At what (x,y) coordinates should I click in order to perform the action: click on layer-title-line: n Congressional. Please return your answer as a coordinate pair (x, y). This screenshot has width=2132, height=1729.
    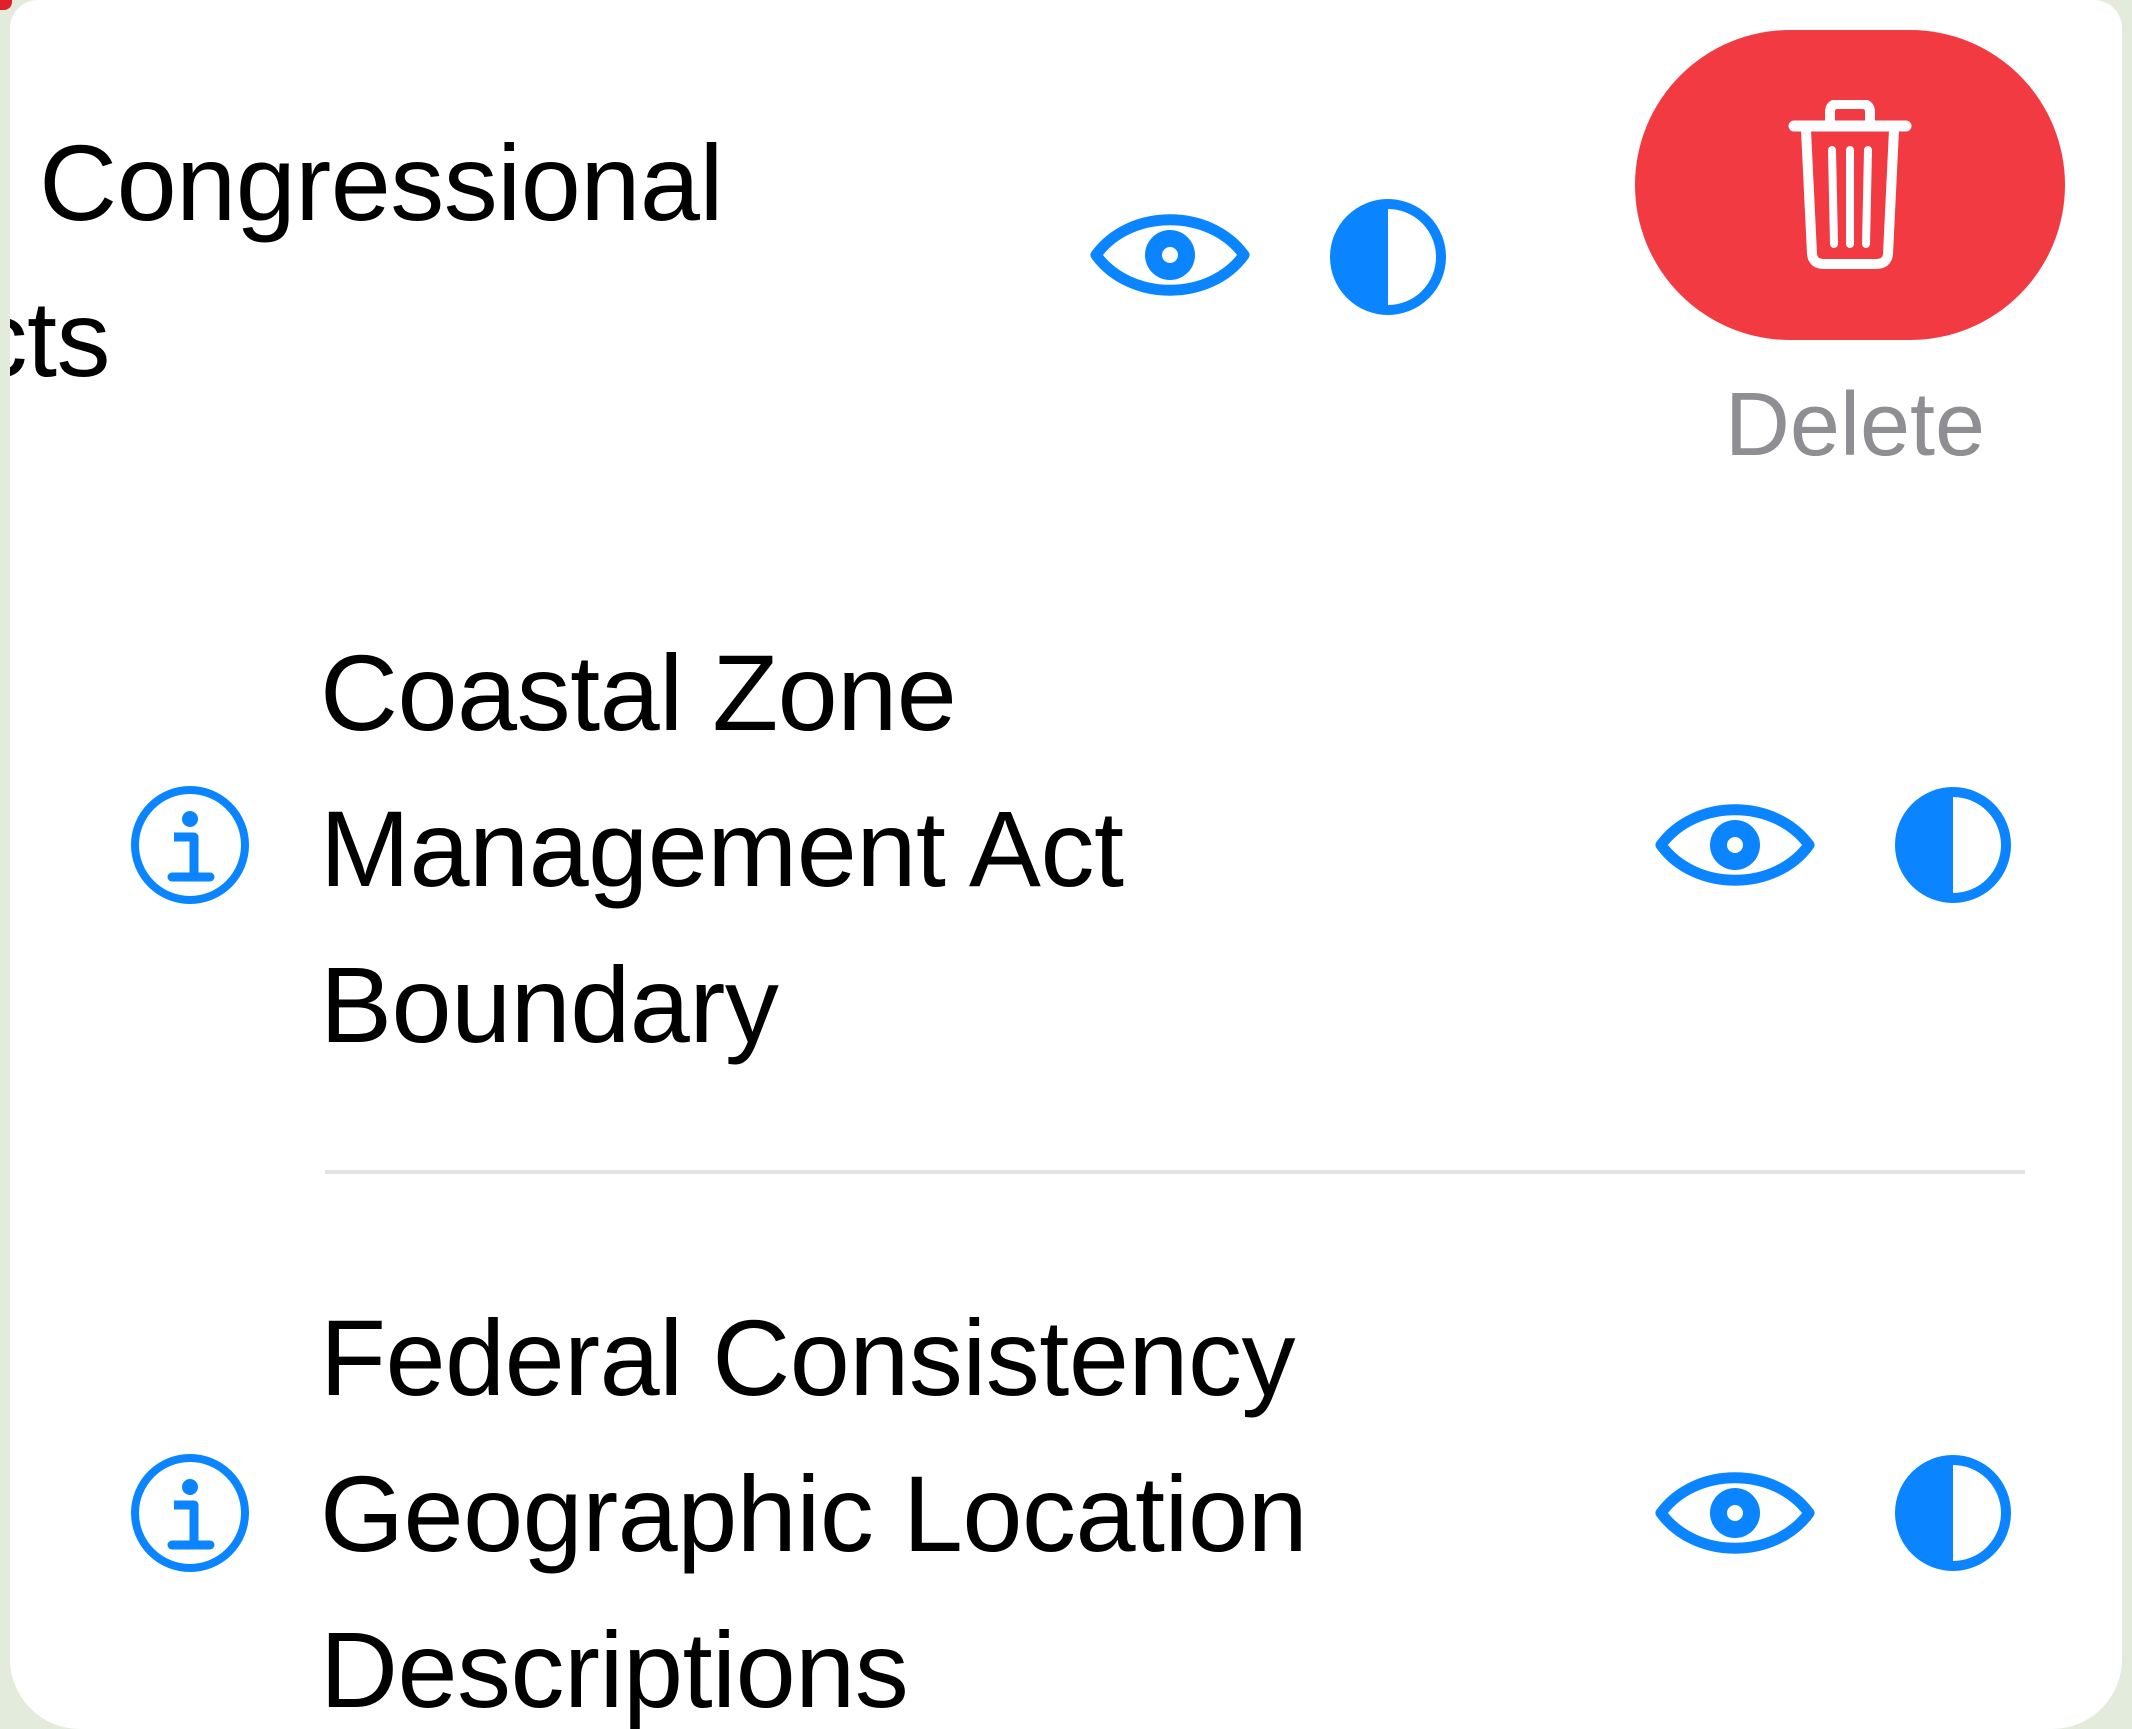
    Looking at the image, I should click on (366, 182).